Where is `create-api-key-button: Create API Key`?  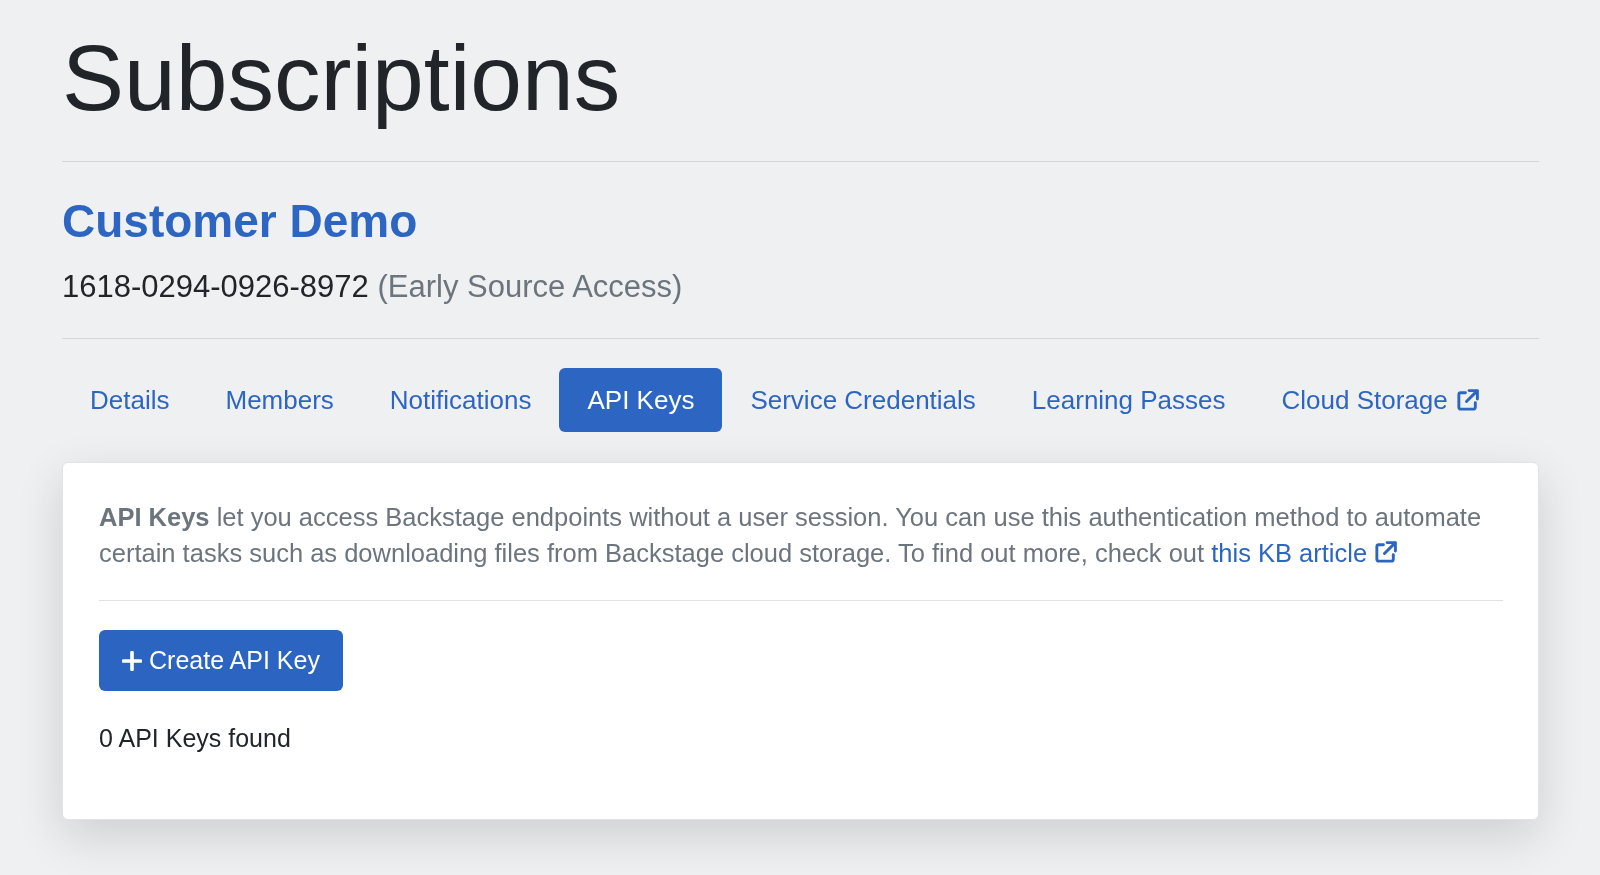
create-api-key-button: Create API Key is located at coordinates (221, 660).